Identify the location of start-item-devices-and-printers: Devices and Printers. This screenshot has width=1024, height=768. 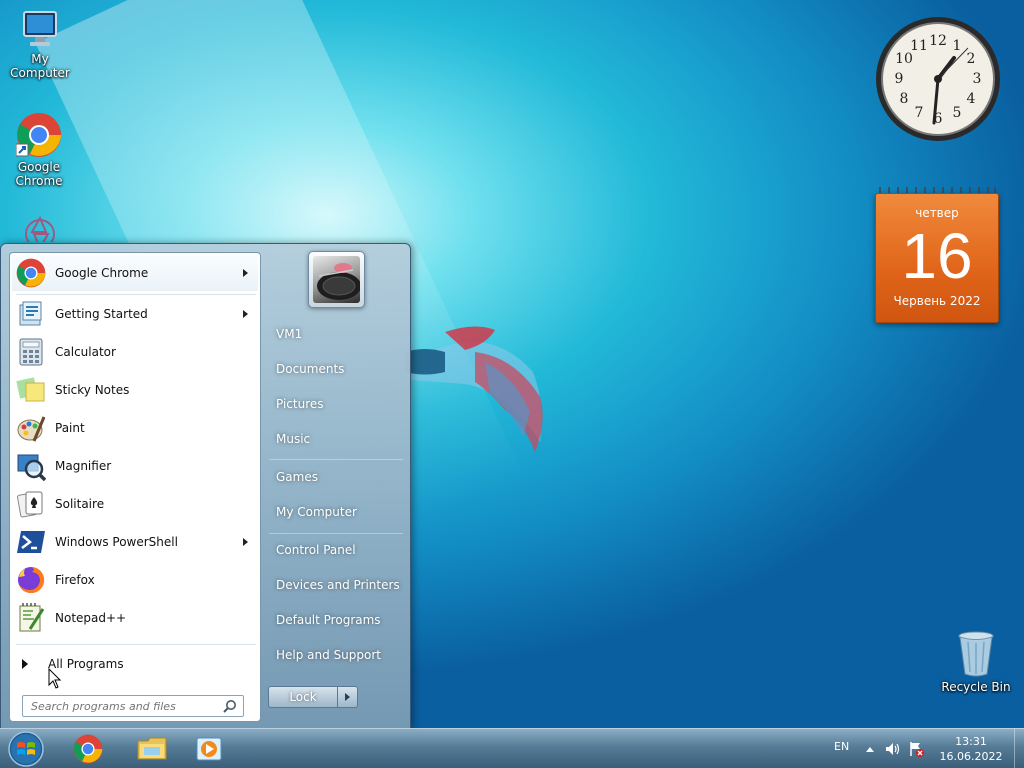
(335, 585).